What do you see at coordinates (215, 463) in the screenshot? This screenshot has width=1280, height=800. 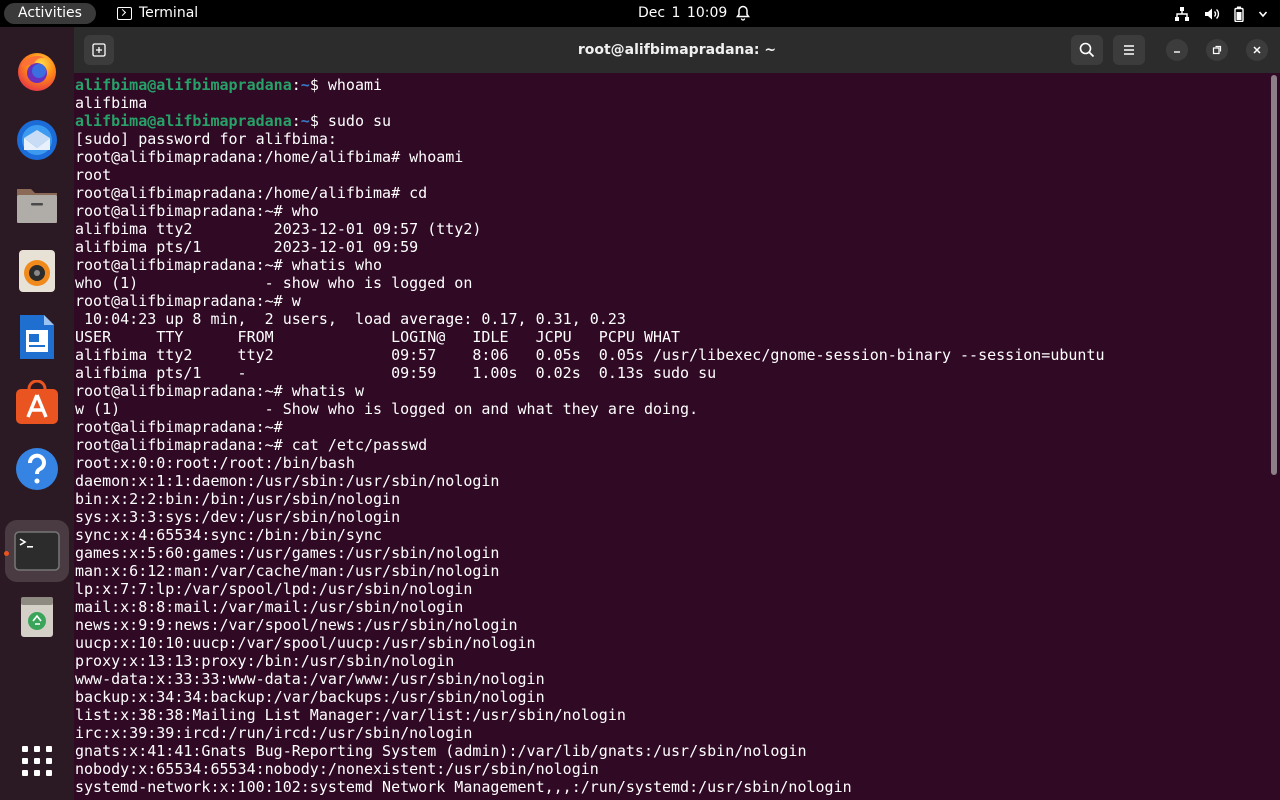 I see `terminal-line: root:x:0:0:root:/root:/bin/bash` at bounding box center [215, 463].